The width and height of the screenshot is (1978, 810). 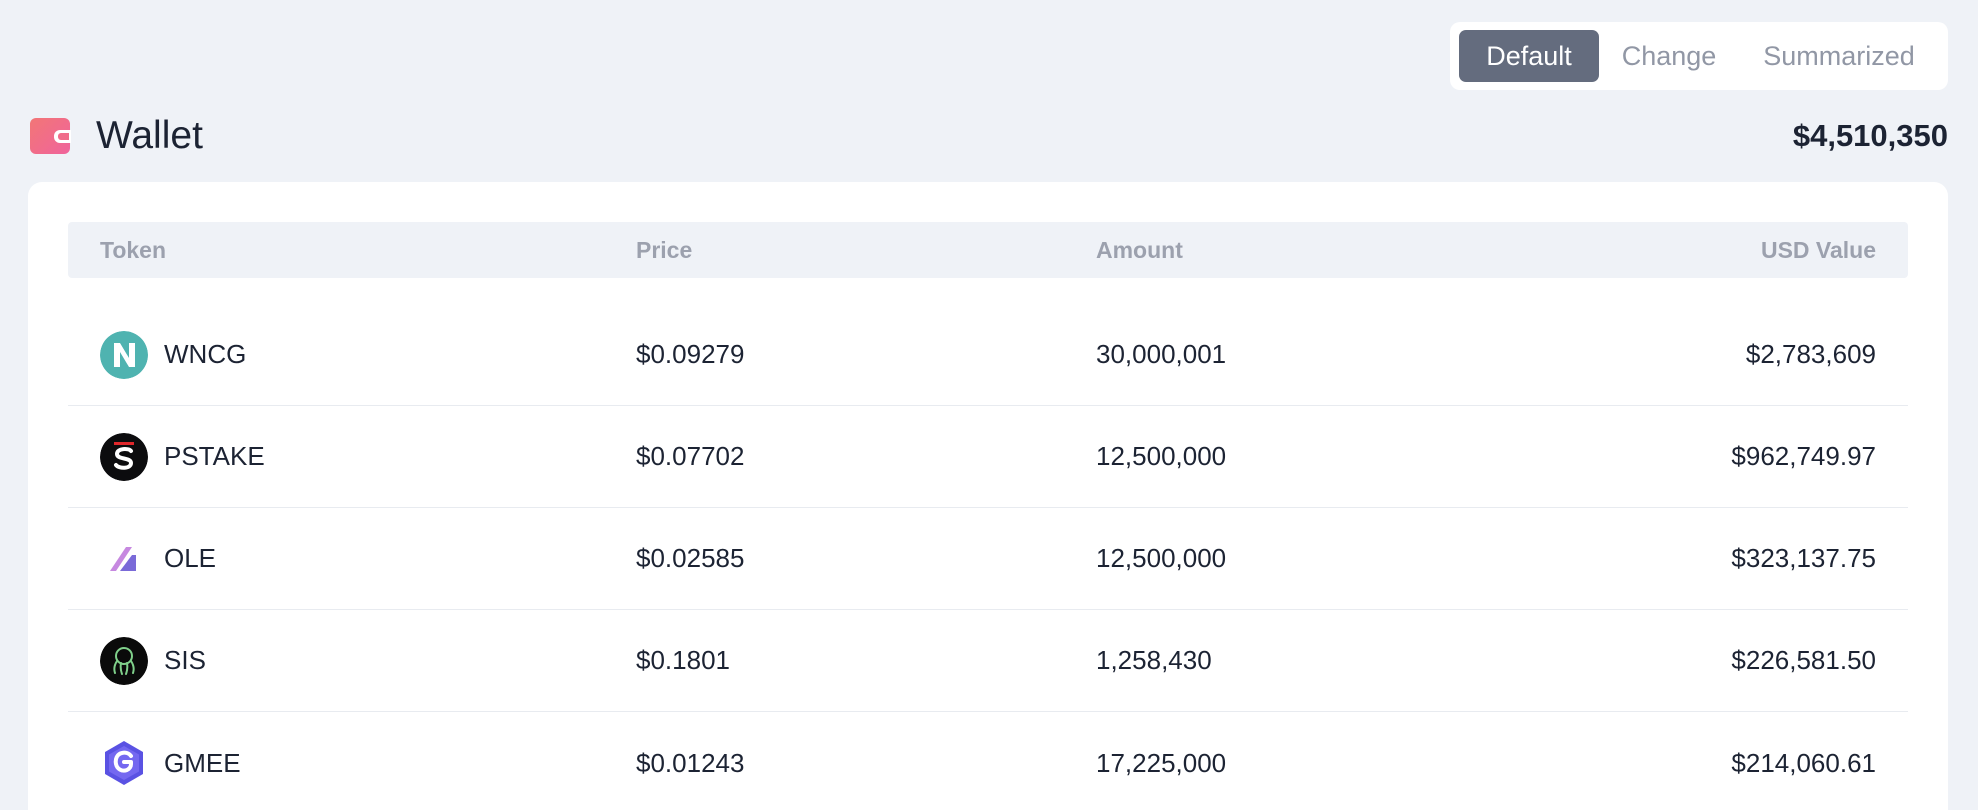 What do you see at coordinates (1139, 250) in the screenshot?
I see `header-amount: Amount` at bounding box center [1139, 250].